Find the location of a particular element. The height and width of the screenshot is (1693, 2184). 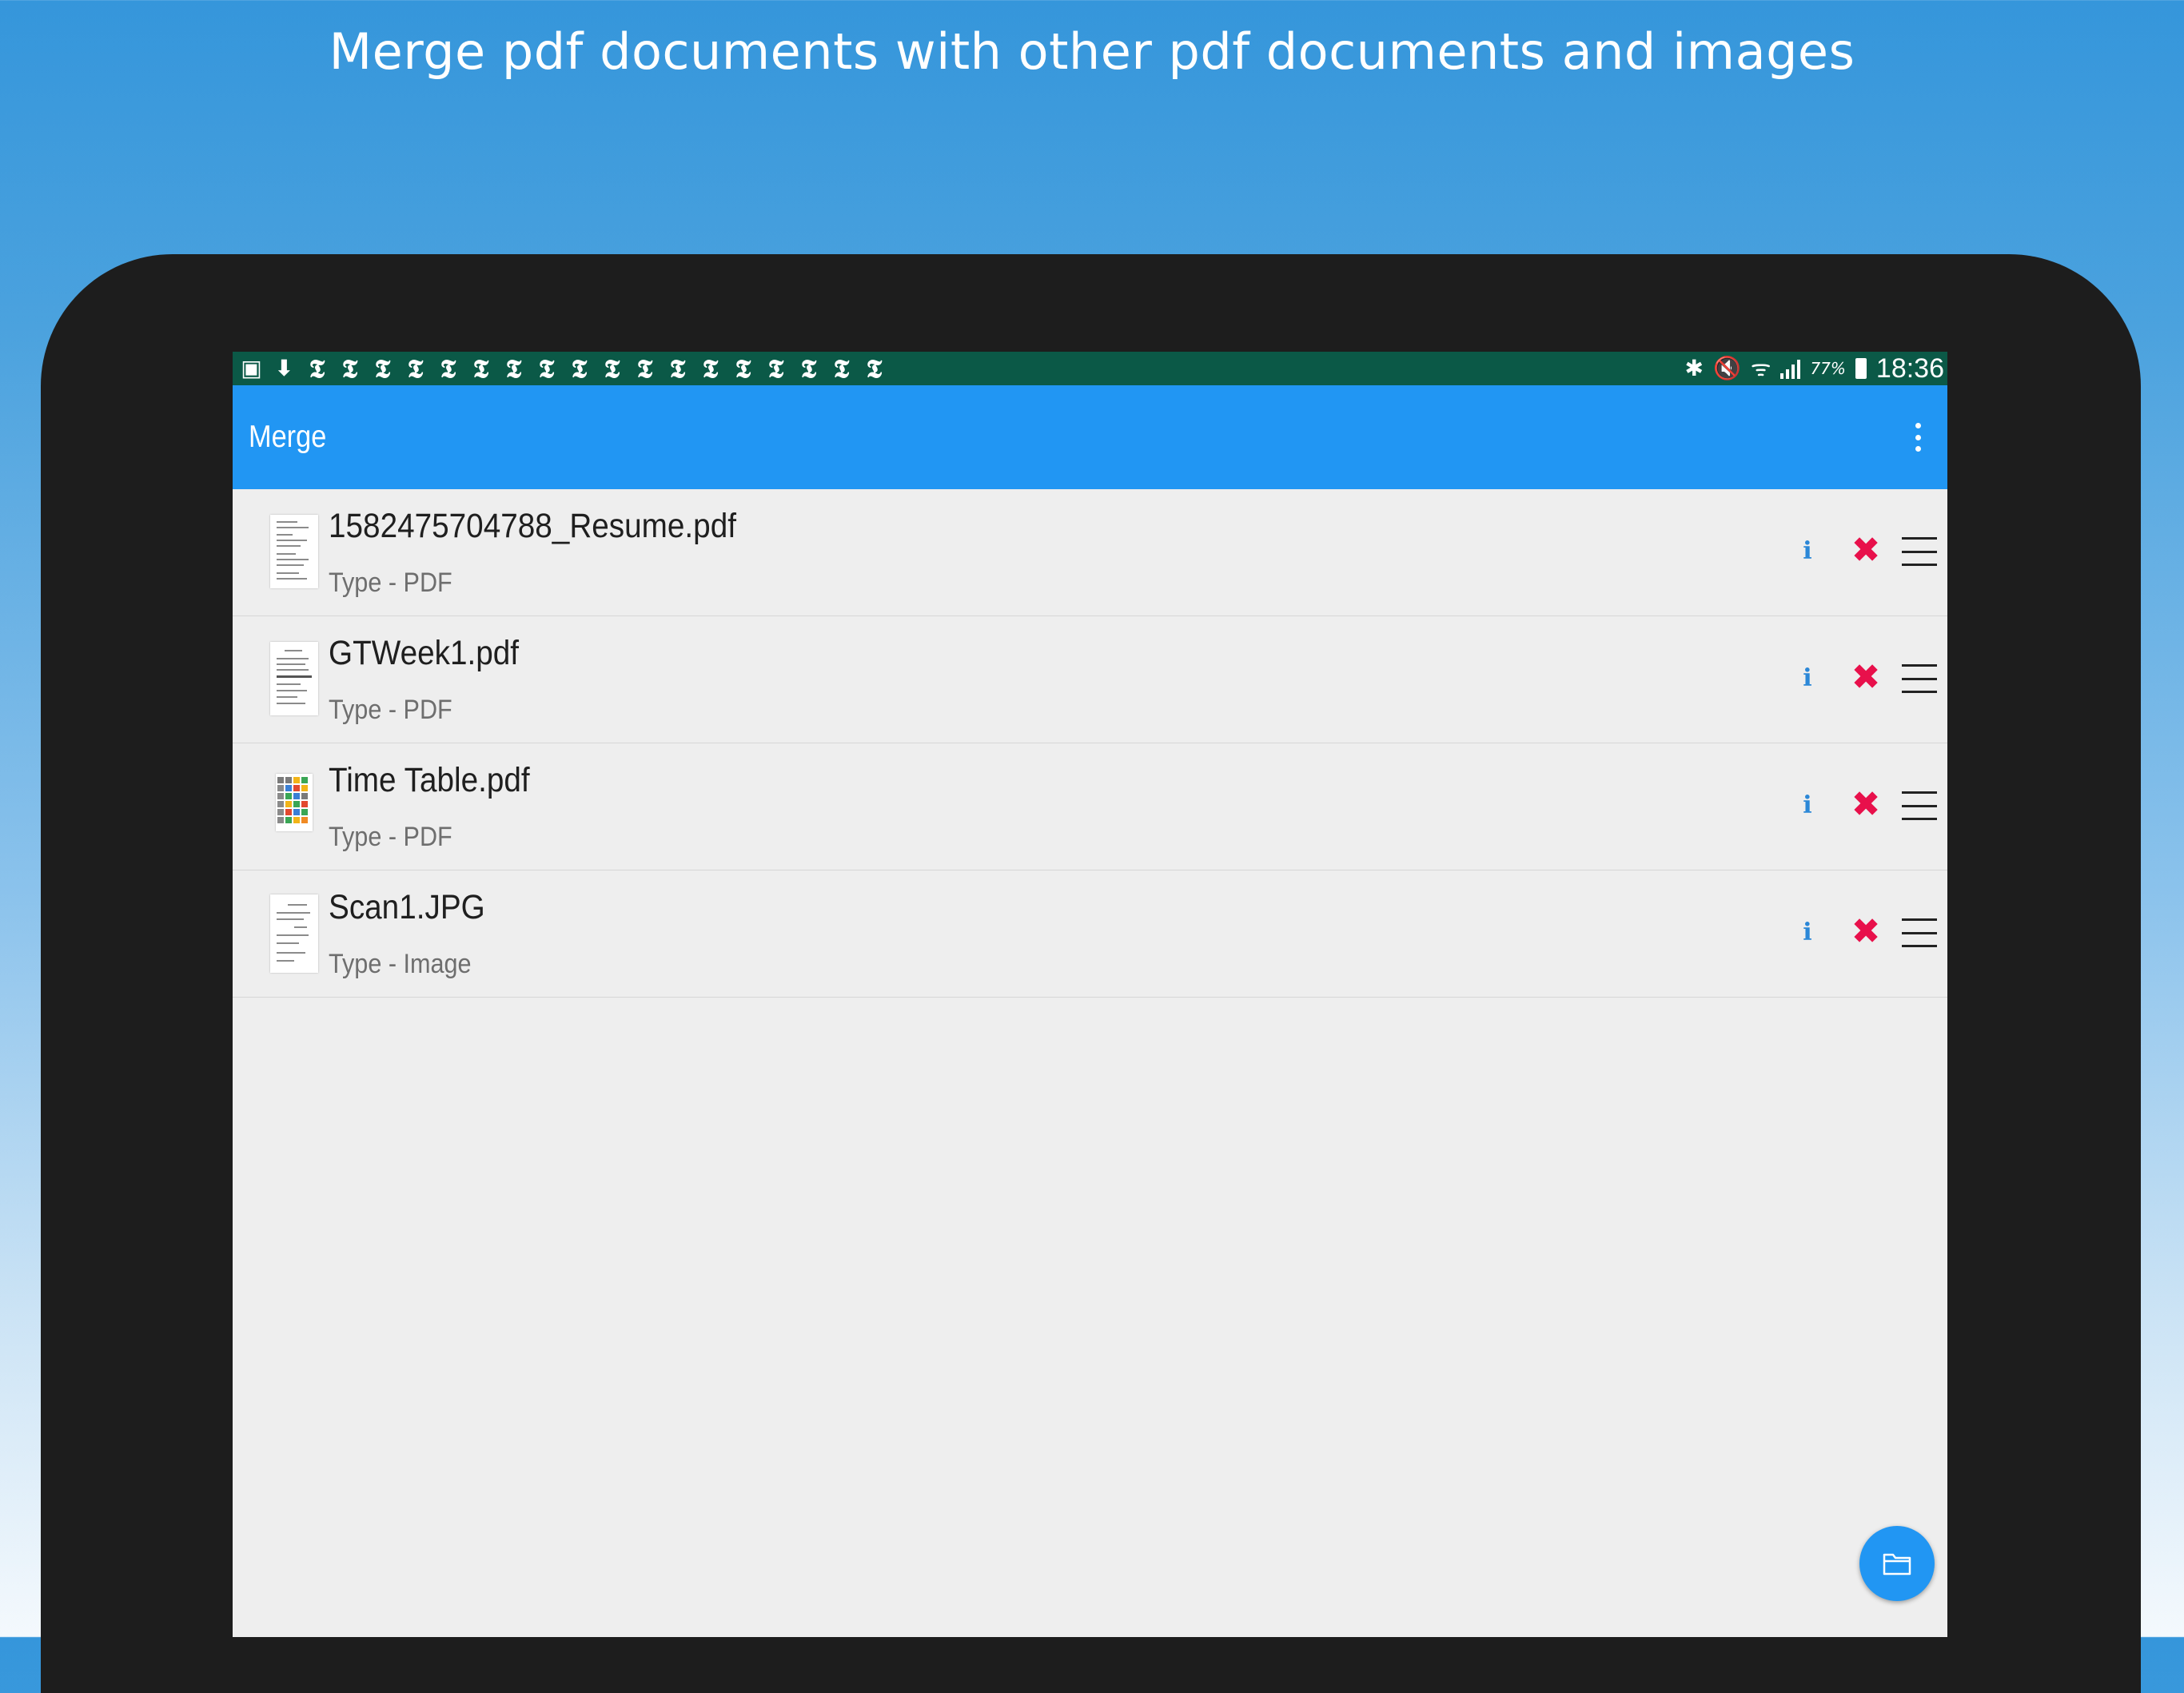

file-name: GTWeek1.pdf is located at coordinates (424, 653).